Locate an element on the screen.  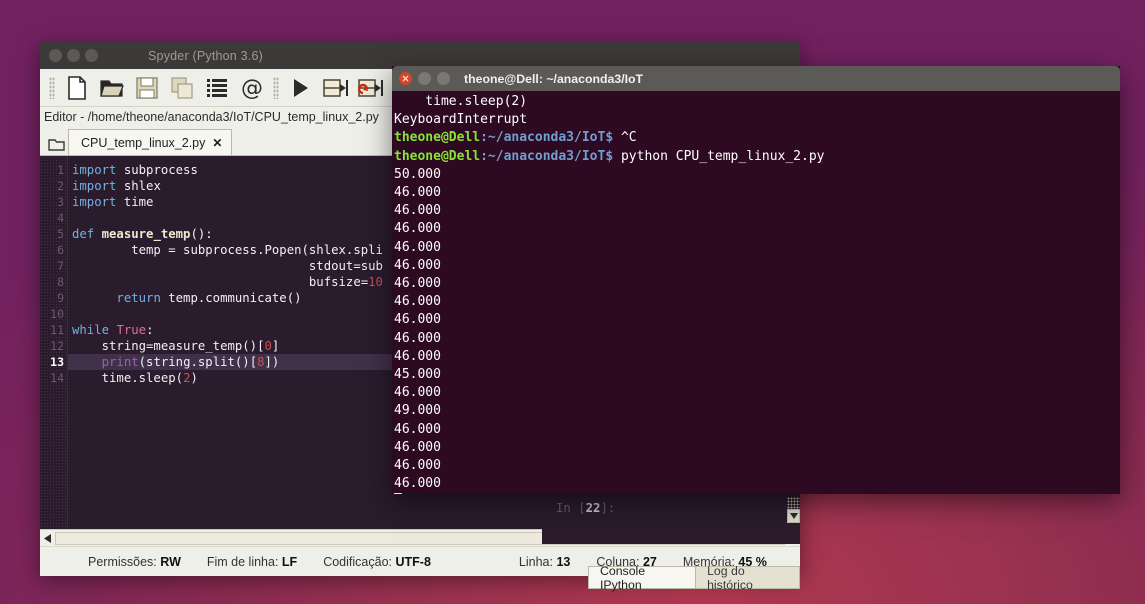
run-file-icon is located at coordinates (300, 88).